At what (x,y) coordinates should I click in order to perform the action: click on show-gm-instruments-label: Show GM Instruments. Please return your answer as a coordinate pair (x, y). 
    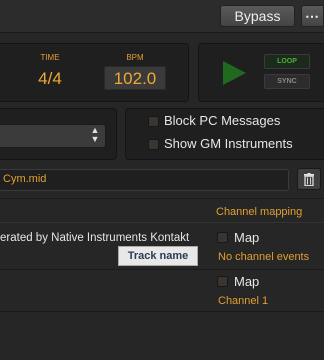
    Looking at the image, I should click on (228, 143).